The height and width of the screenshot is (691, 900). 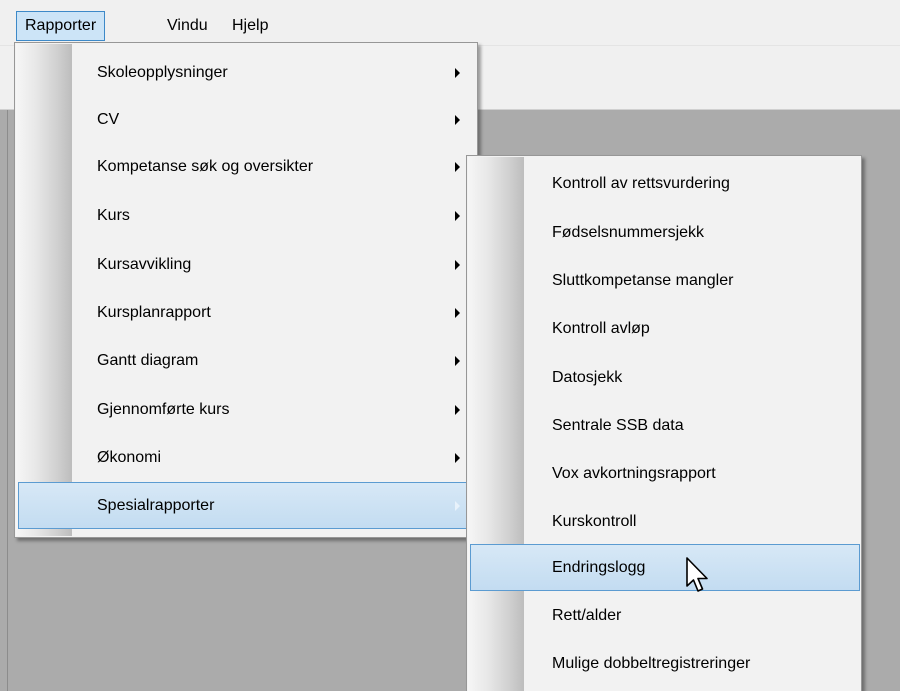 What do you see at coordinates (587, 377) in the screenshot?
I see `menu-item-label: Datosjekk` at bounding box center [587, 377].